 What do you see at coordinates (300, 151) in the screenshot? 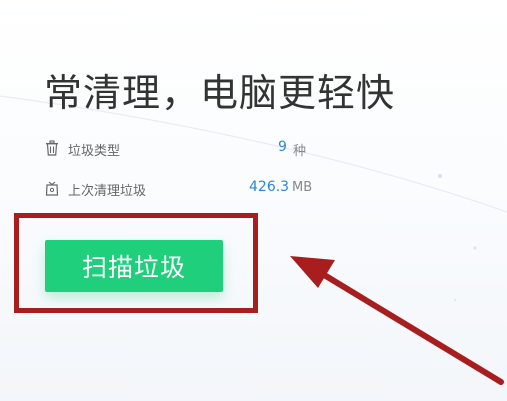
I see `junk-types-unit: 种` at bounding box center [300, 151].